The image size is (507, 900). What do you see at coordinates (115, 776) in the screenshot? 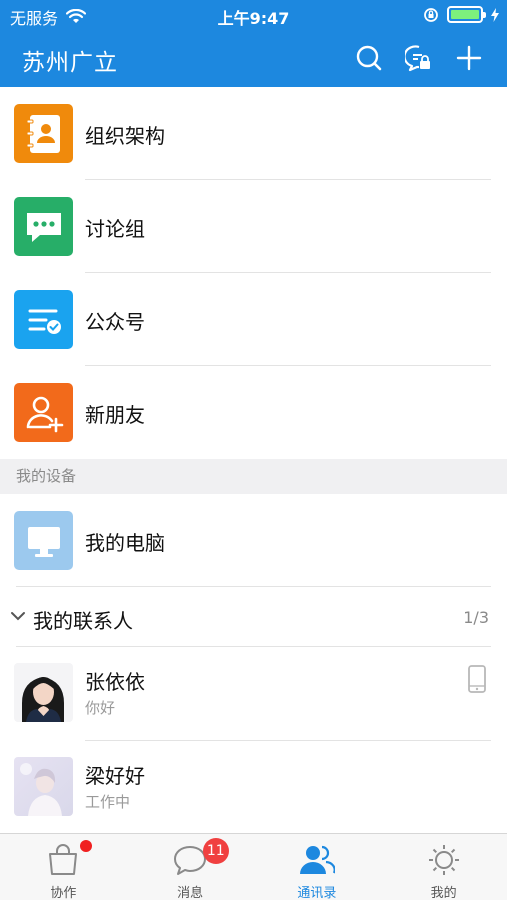
I see `contact-name: 梁好好` at bounding box center [115, 776].